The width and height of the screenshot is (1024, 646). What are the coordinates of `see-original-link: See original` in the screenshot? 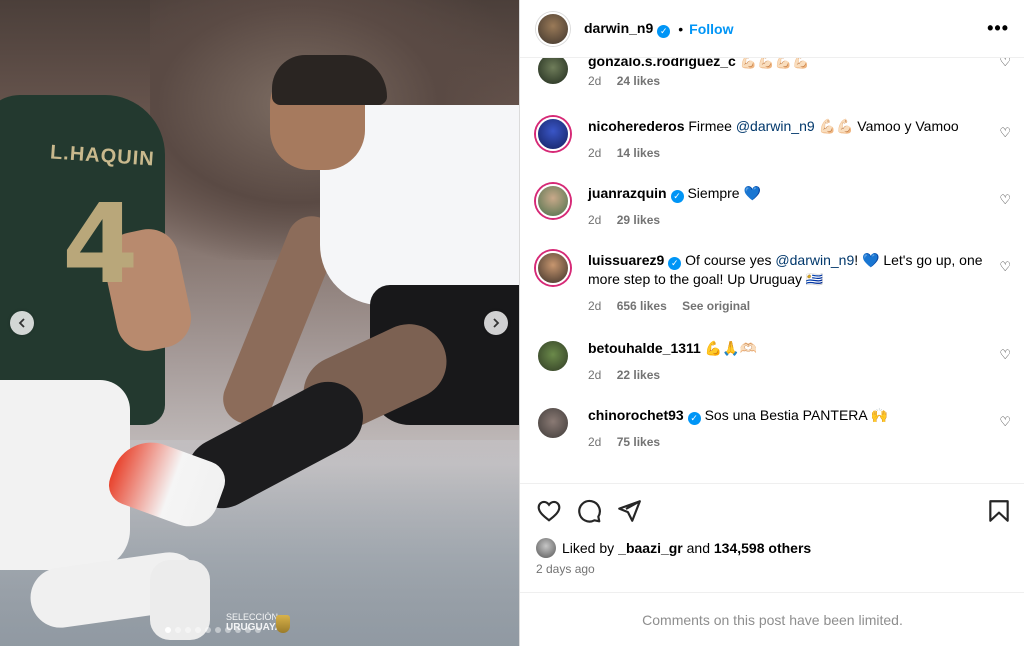 It's located at (716, 306).